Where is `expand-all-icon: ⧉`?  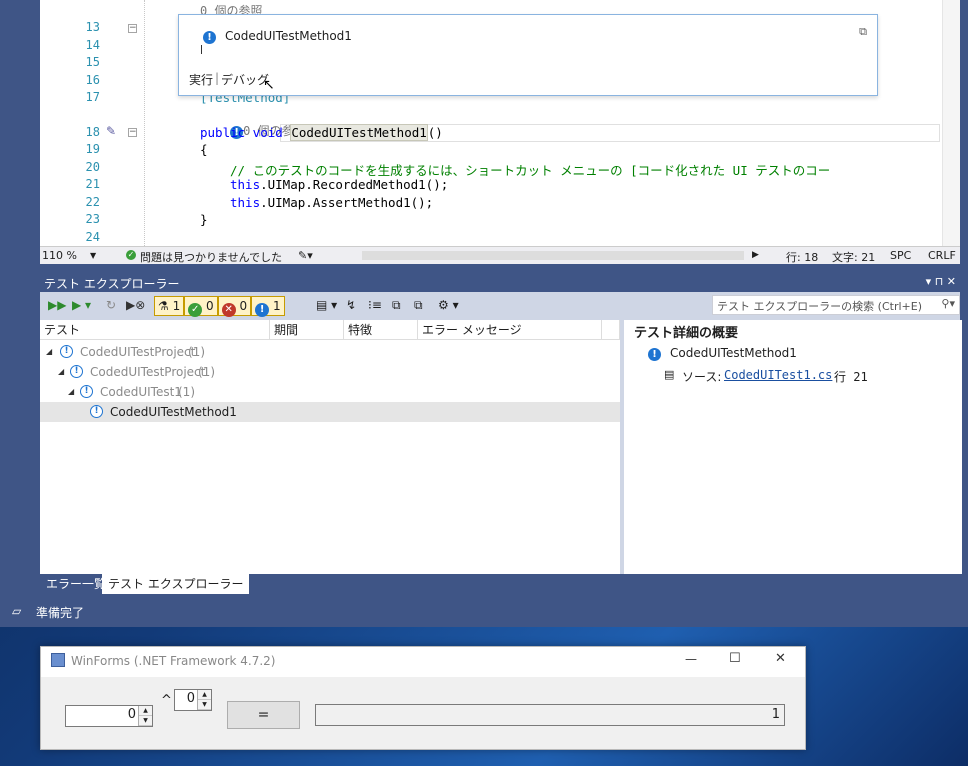 expand-all-icon: ⧉ is located at coordinates (396, 306).